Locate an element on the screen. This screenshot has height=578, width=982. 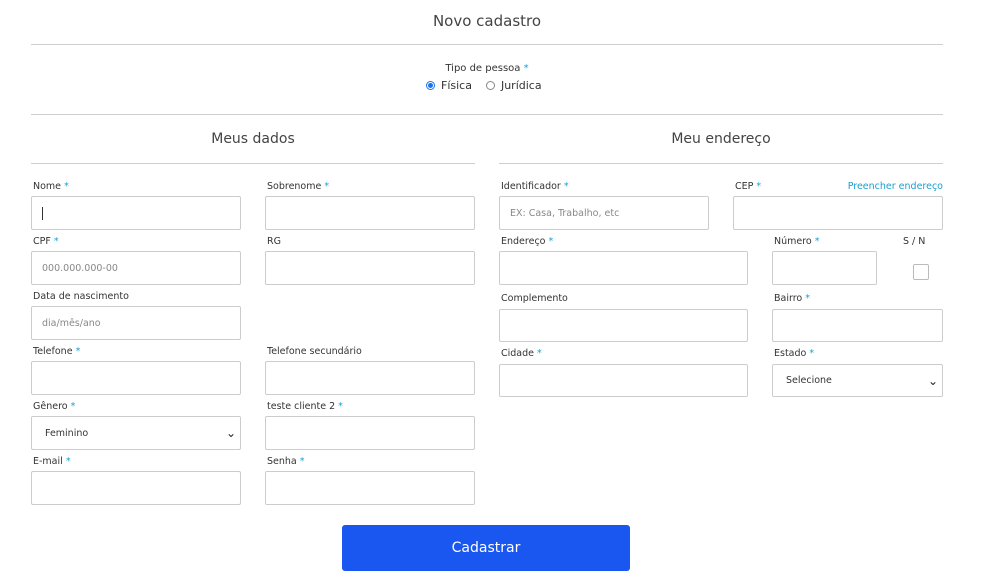
senha-label: Senha * is located at coordinates (286, 461).